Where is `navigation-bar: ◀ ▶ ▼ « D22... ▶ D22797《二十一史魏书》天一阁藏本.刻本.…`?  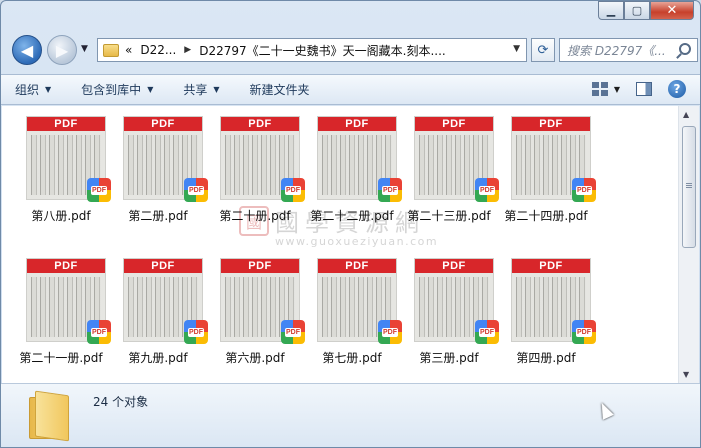 navigation-bar: ◀ ▶ ▼ « D22... ▶ D22797《二十一史魏书》天一阁藏本.刻本.… is located at coordinates (353, 50).